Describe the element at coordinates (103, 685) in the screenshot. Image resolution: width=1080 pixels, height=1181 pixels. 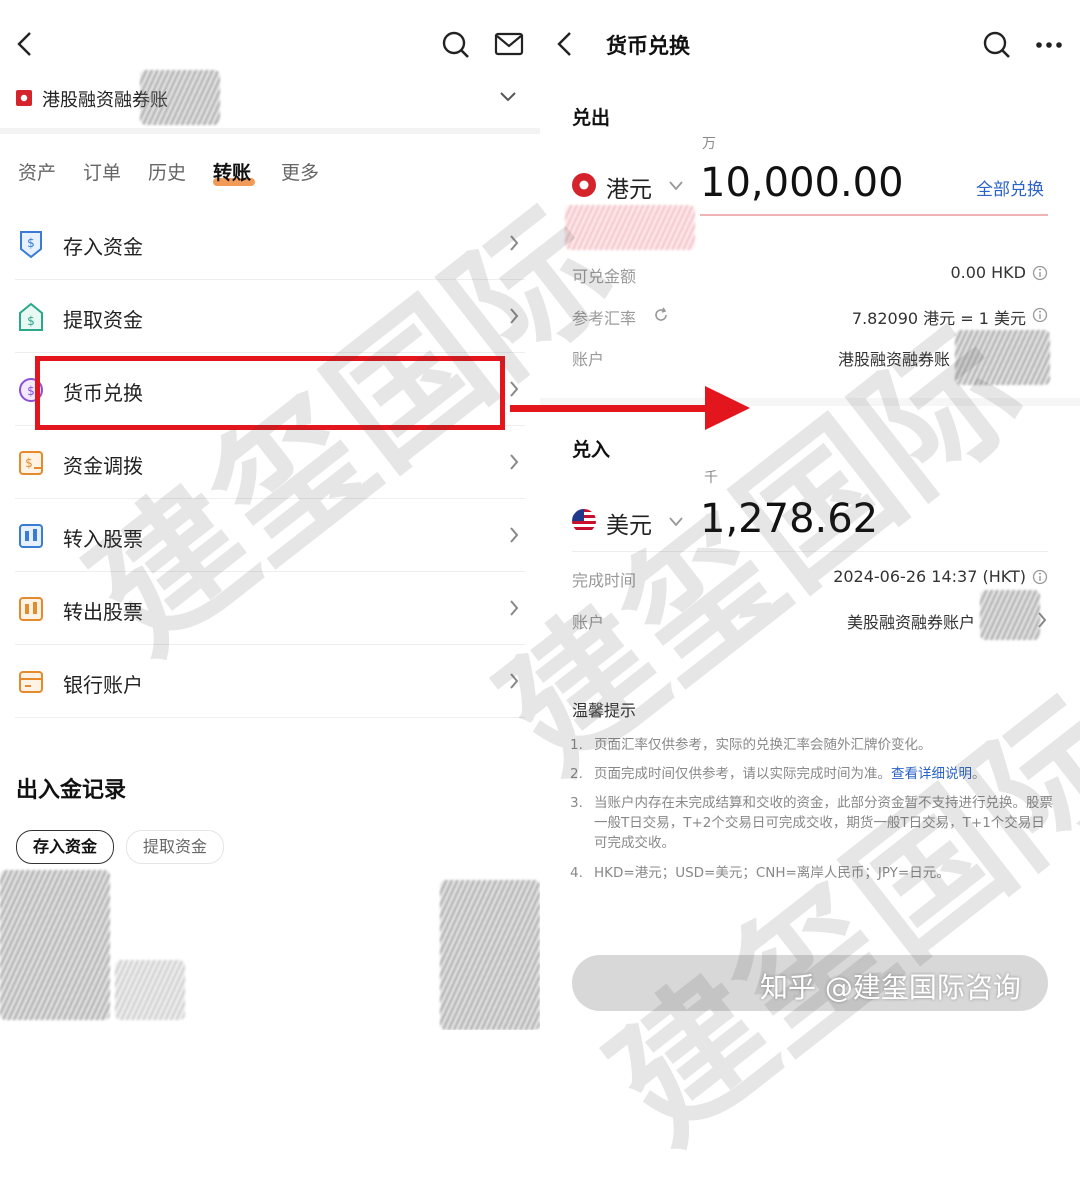
I see `menu-item-label: 银行账户` at that location.